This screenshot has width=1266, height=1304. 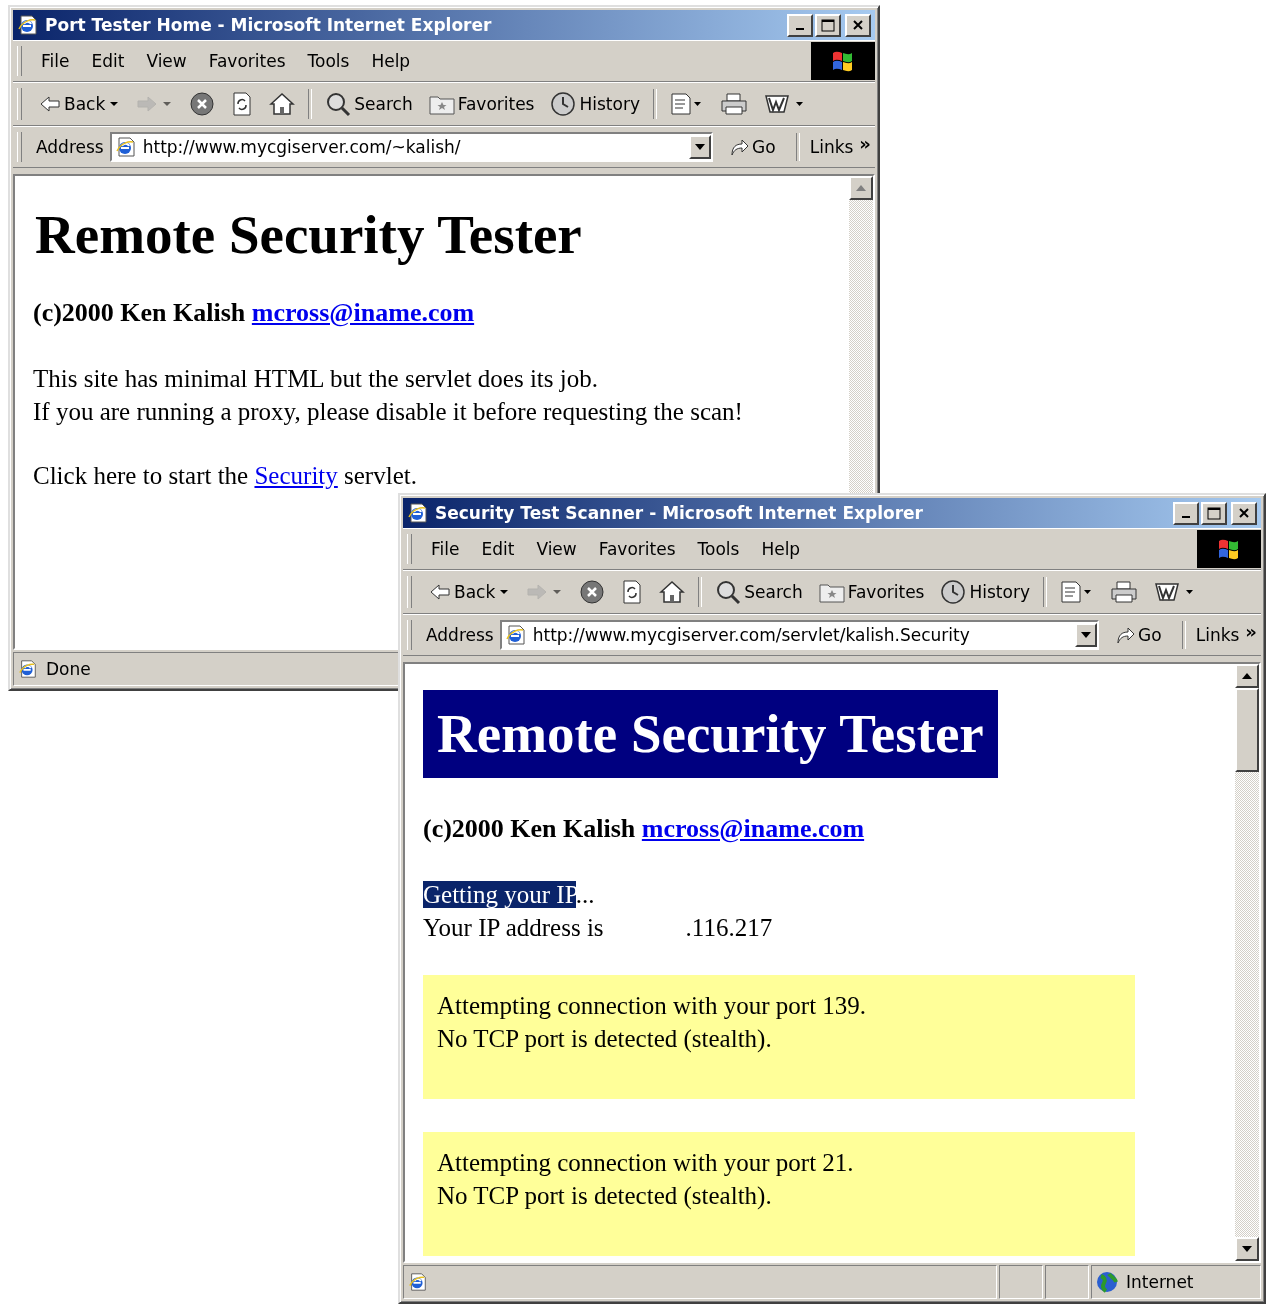 I want to click on window-title: Security Test Scanner - Microsoft Internet Explorer, so click(x=679, y=513).